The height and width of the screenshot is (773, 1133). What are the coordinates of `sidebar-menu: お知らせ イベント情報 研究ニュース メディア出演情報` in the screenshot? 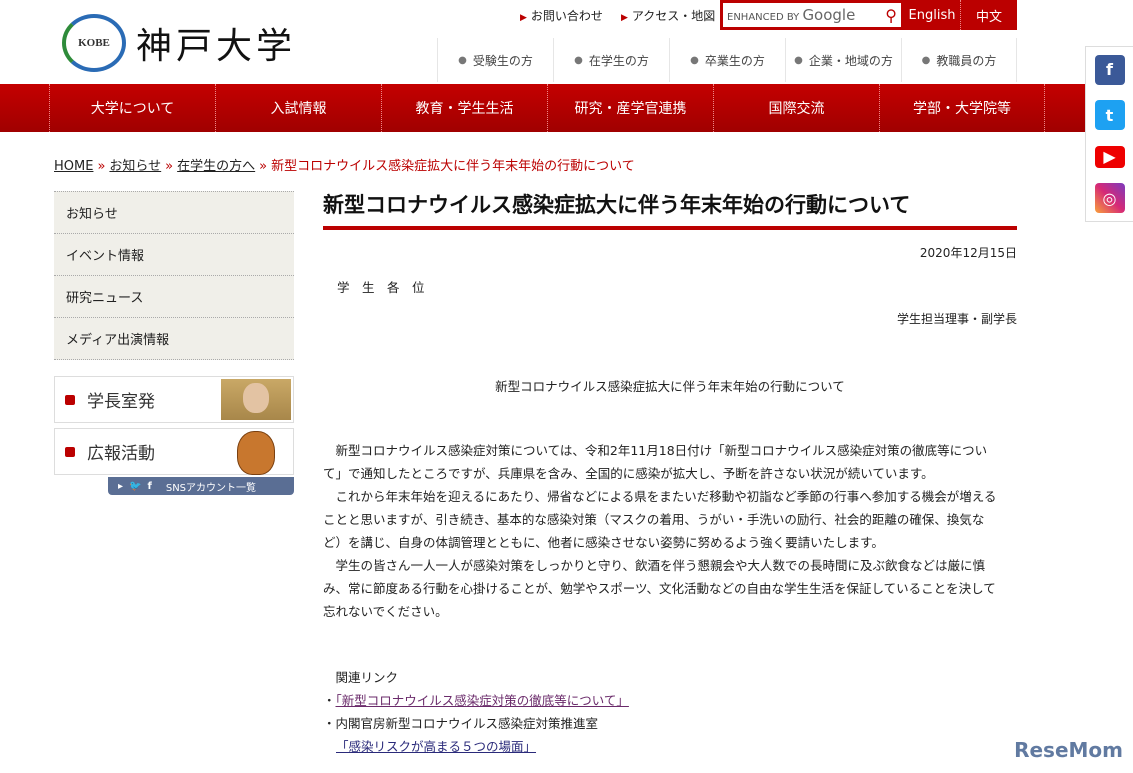 It's located at (174, 275).